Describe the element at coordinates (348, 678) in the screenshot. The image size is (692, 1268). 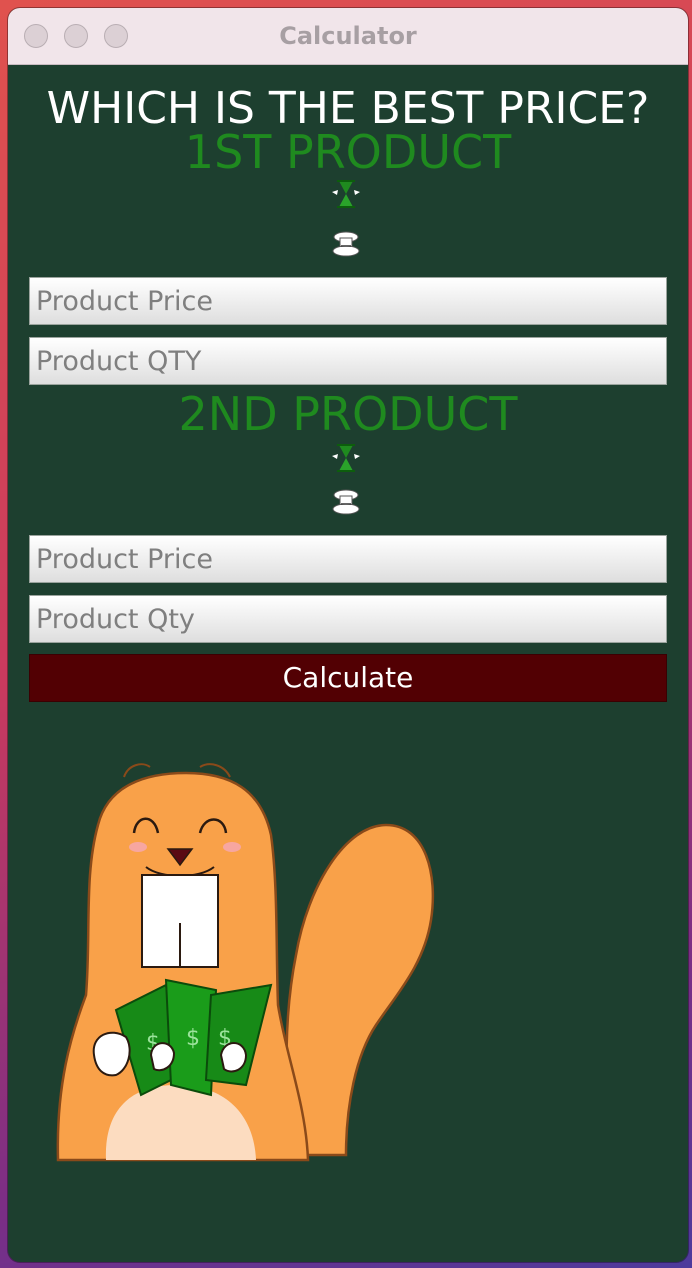
I see `calculate-button: Calculate` at that location.